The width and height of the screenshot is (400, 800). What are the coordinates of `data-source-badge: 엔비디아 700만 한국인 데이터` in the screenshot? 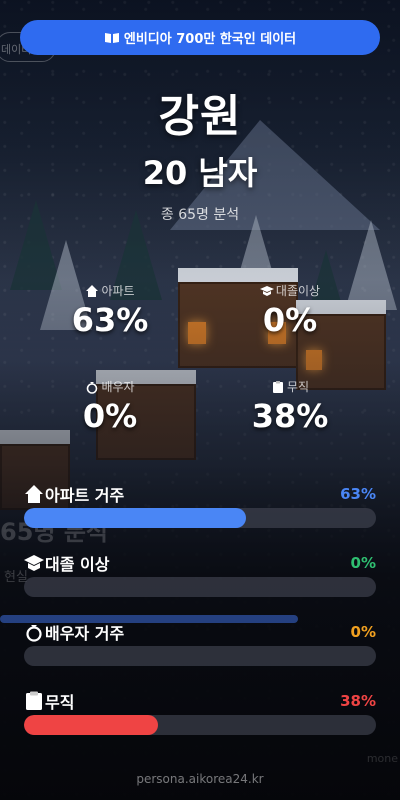 It's located at (200, 37).